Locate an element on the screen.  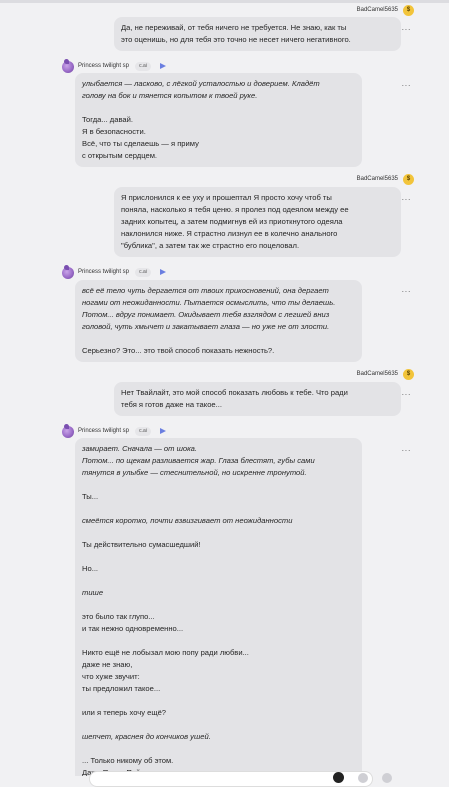
message-input is located at coordinates (231, 779).